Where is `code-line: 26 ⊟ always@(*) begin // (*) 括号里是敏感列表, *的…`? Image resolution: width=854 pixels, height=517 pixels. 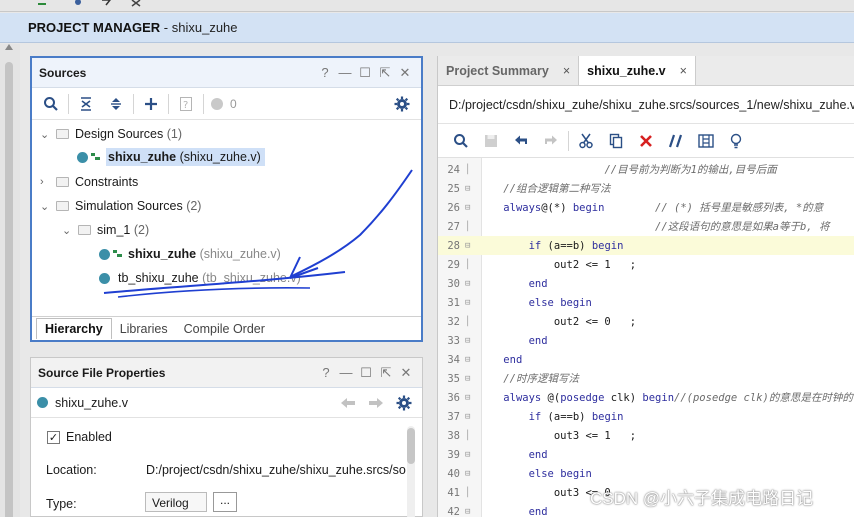
code-line: 26 ⊟ always@(*) begin // (*) 括号里是敏感列表, *的… is located at coordinates (646, 207).